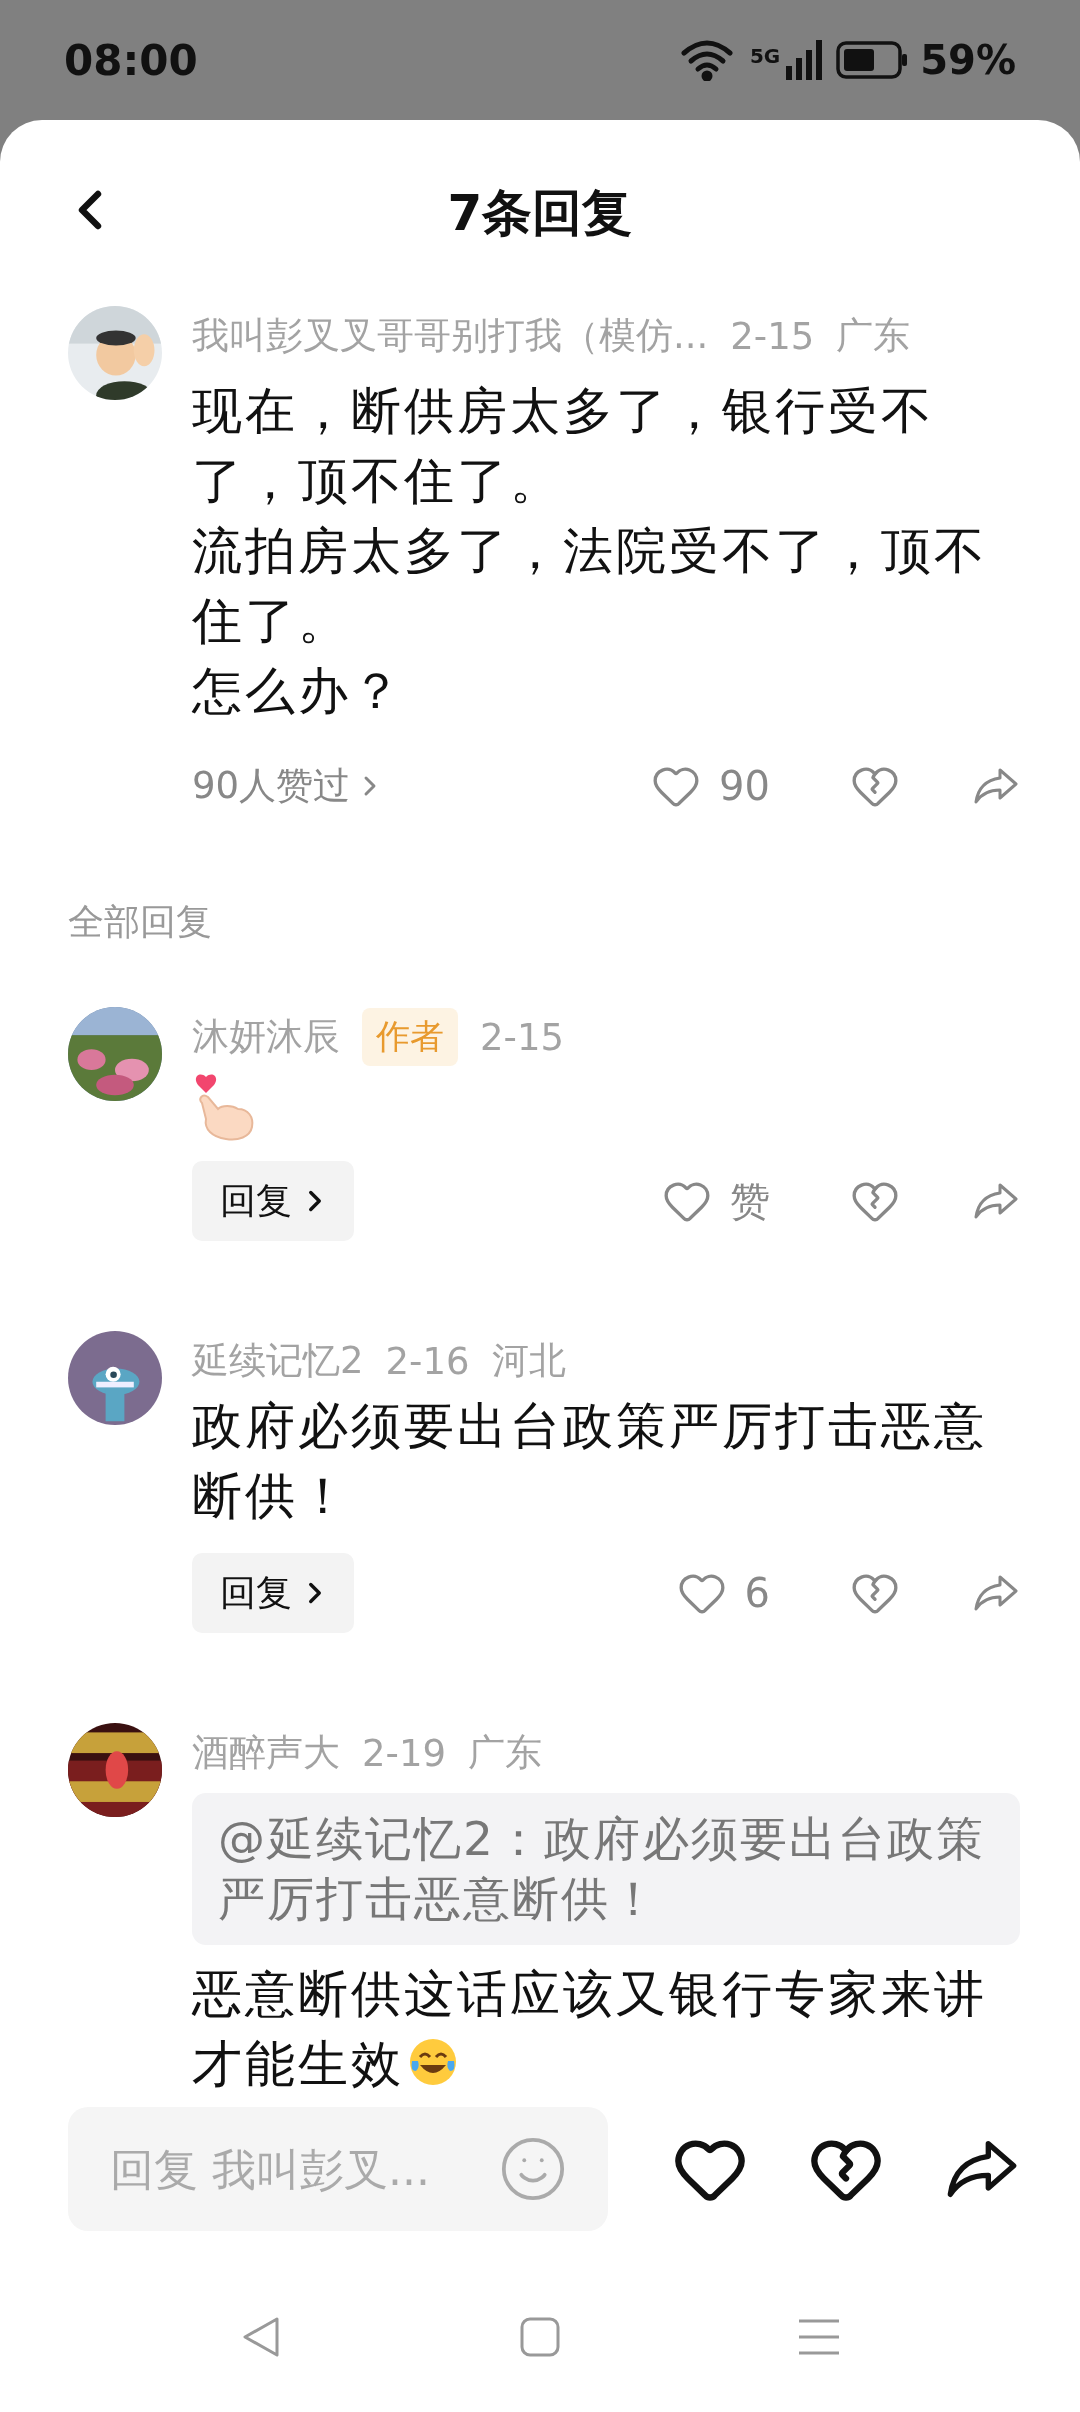 The width and height of the screenshot is (1080, 2412). What do you see at coordinates (723, 1593) in the screenshot?
I see `like-button: 6` at bounding box center [723, 1593].